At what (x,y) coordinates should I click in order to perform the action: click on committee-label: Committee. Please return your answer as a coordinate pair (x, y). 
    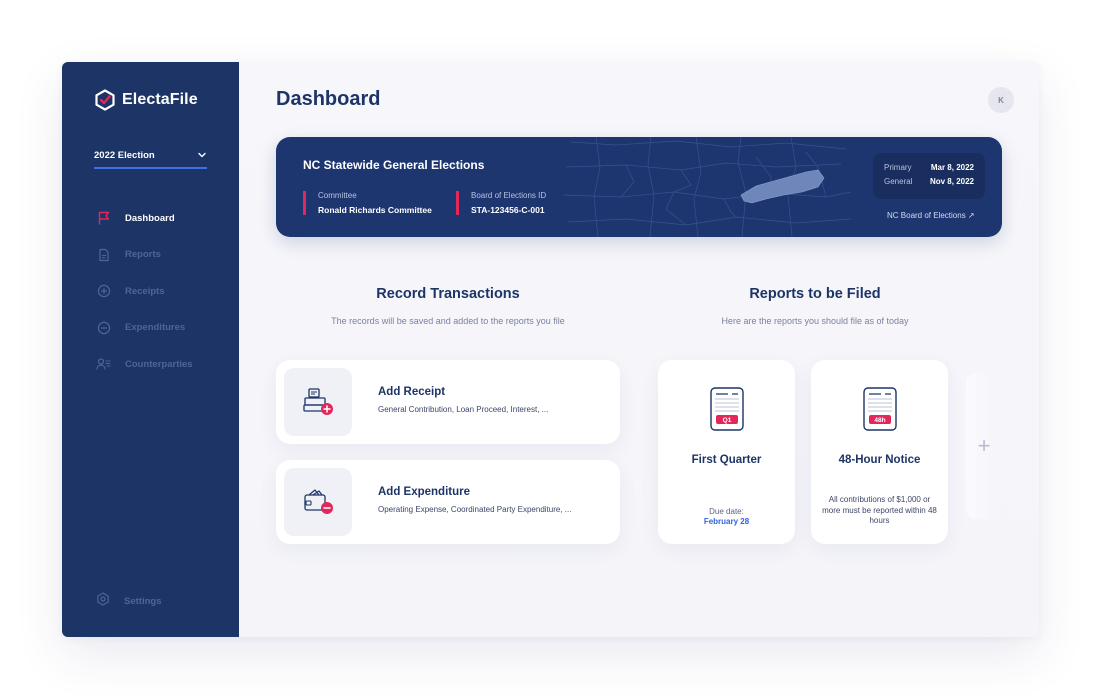
    Looking at the image, I should click on (337, 195).